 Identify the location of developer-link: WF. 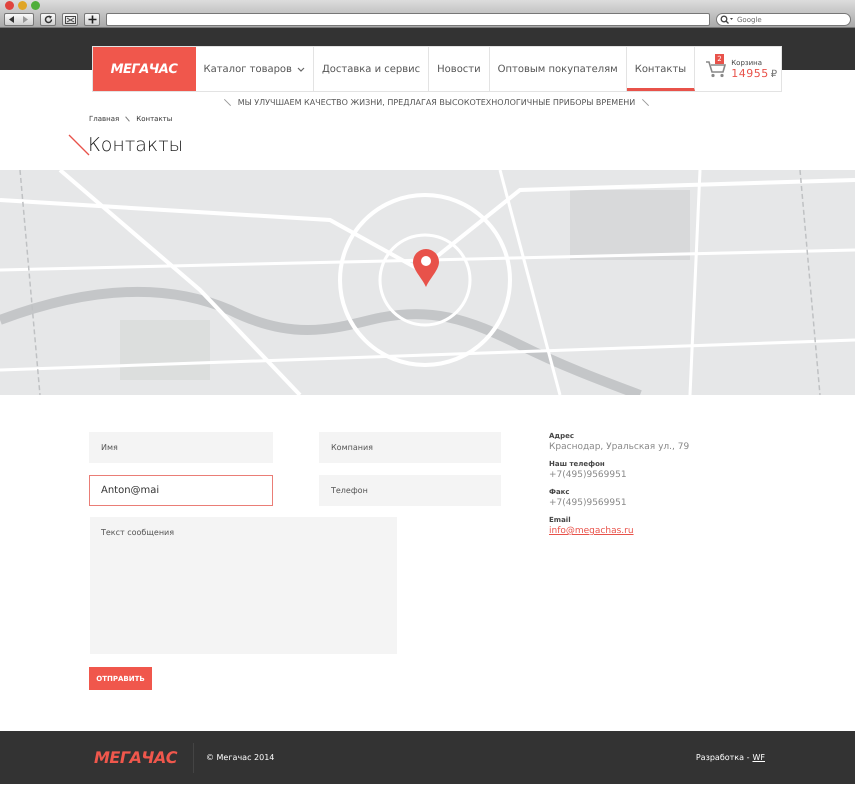
(758, 757).